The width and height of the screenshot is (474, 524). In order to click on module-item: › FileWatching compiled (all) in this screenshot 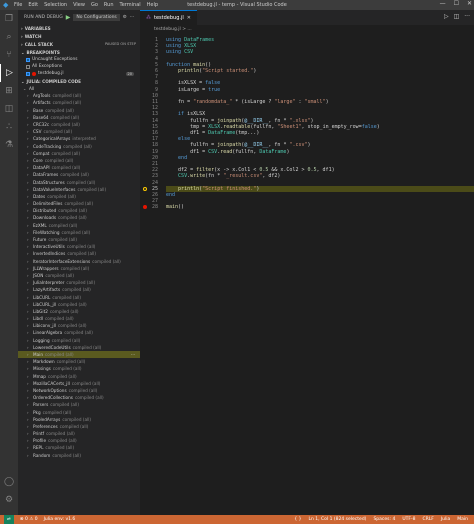, I will do `click(79, 232)`.